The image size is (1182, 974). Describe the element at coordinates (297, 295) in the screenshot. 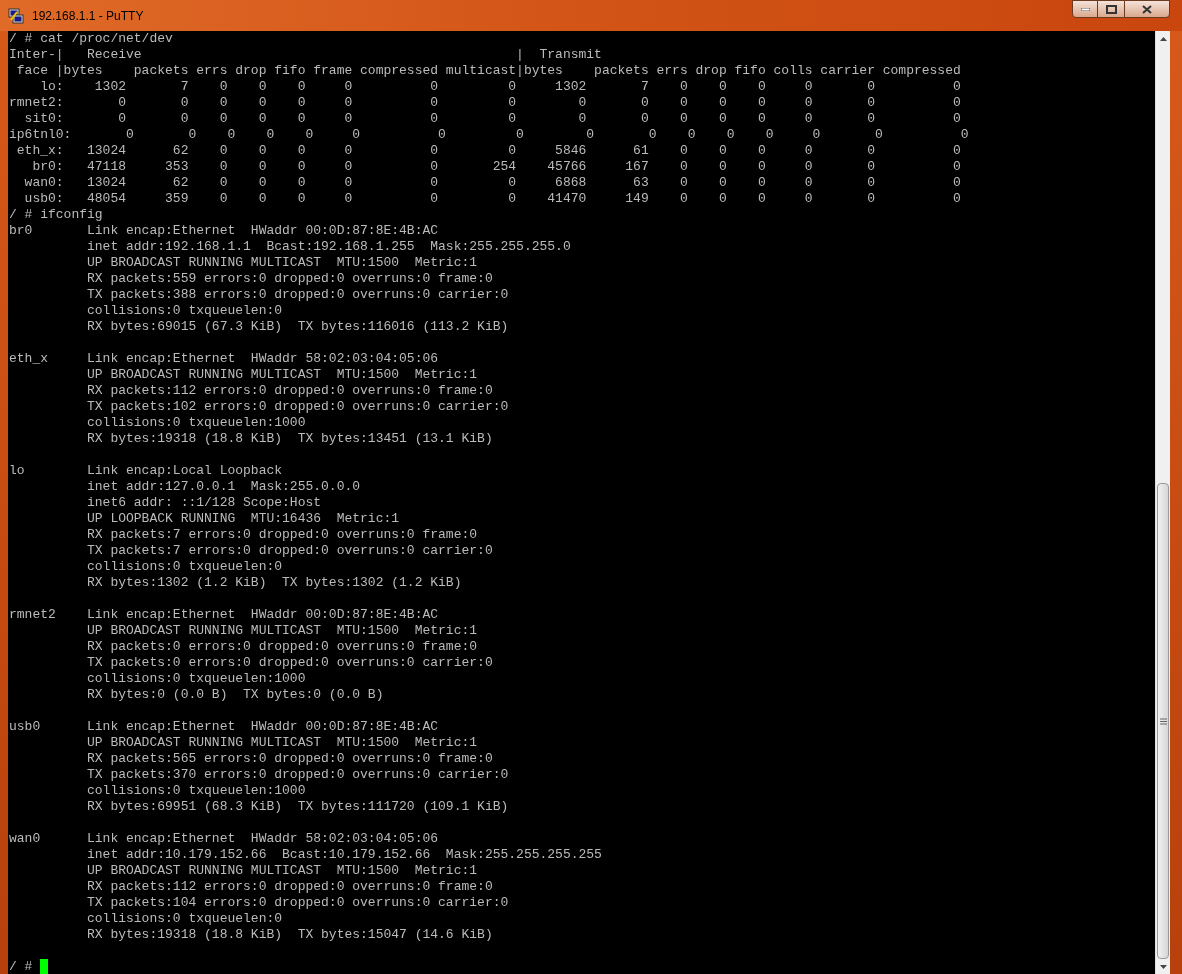

I see `terminal-line: TX packets:388 errors:0 dropped:0 overruns:0 carrier:0` at that location.